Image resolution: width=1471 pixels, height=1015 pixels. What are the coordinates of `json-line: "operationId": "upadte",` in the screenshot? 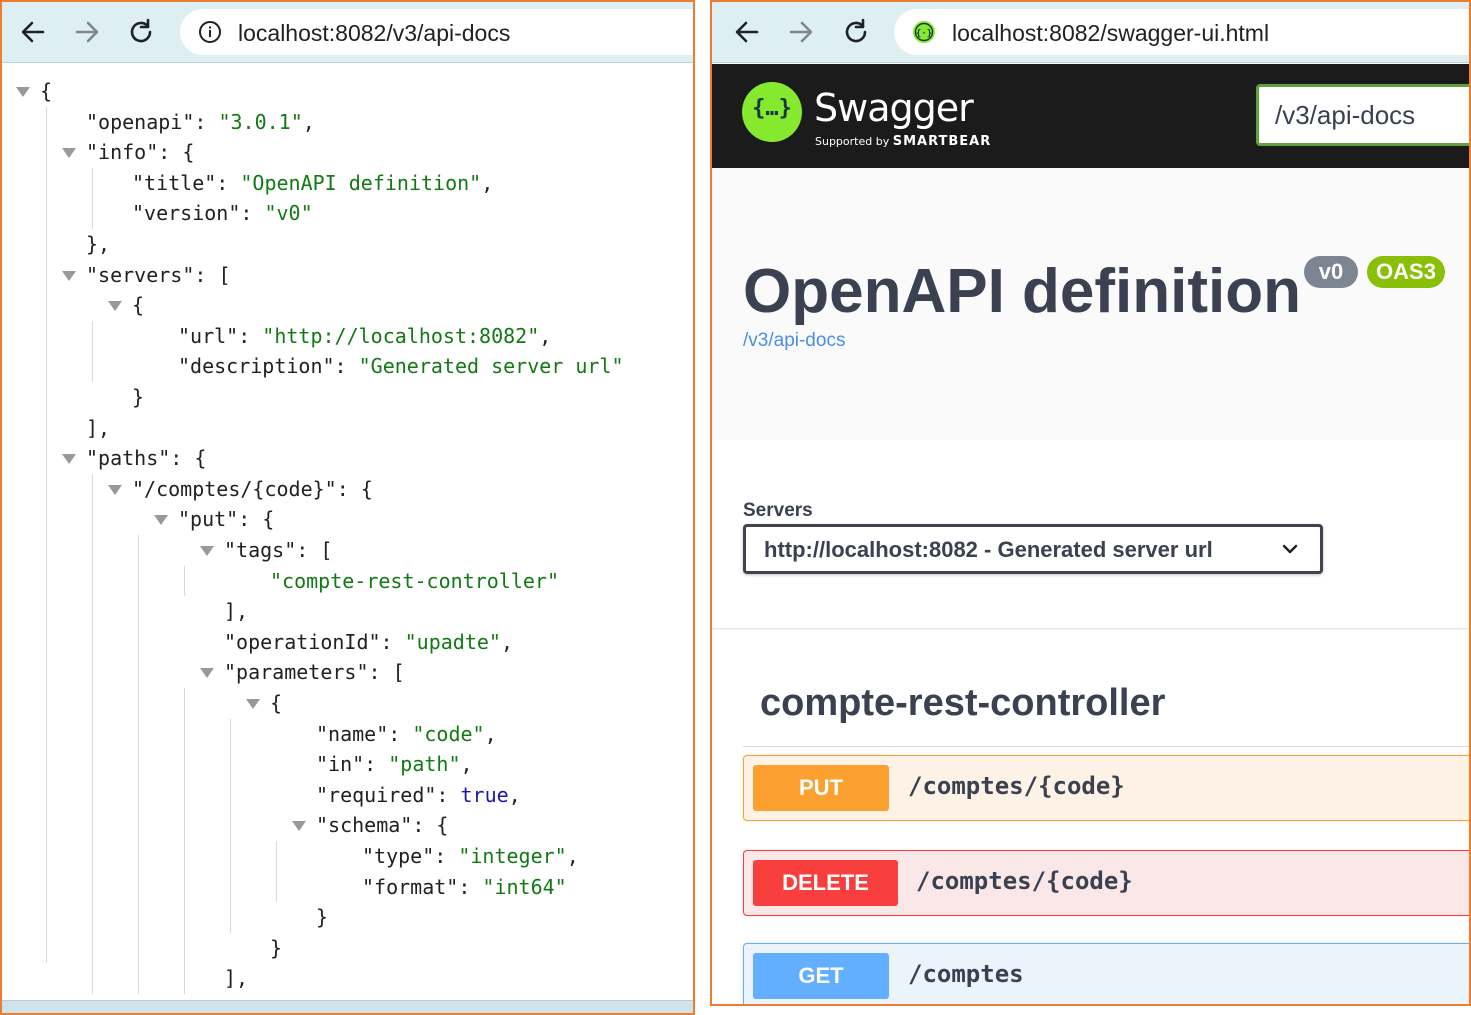 It's located at (368, 641).